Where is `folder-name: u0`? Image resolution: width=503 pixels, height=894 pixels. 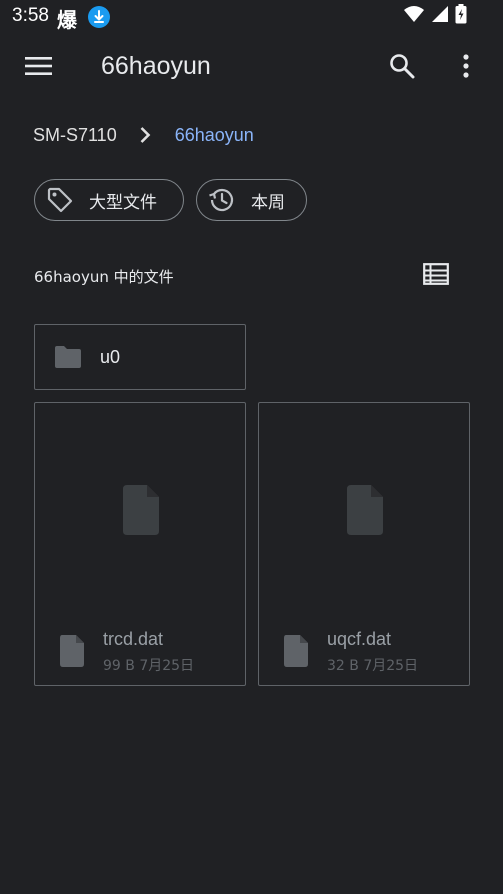
folder-name: u0 is located at coordinates (110, 357).